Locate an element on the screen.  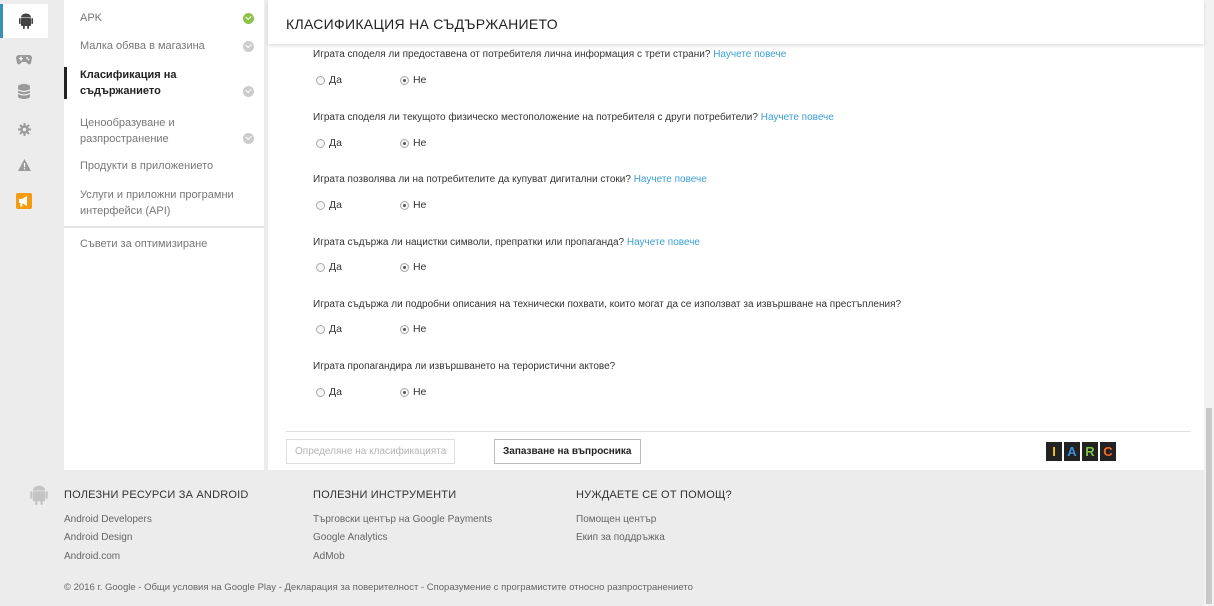
gear-icon is located at coordinates (24, 129).